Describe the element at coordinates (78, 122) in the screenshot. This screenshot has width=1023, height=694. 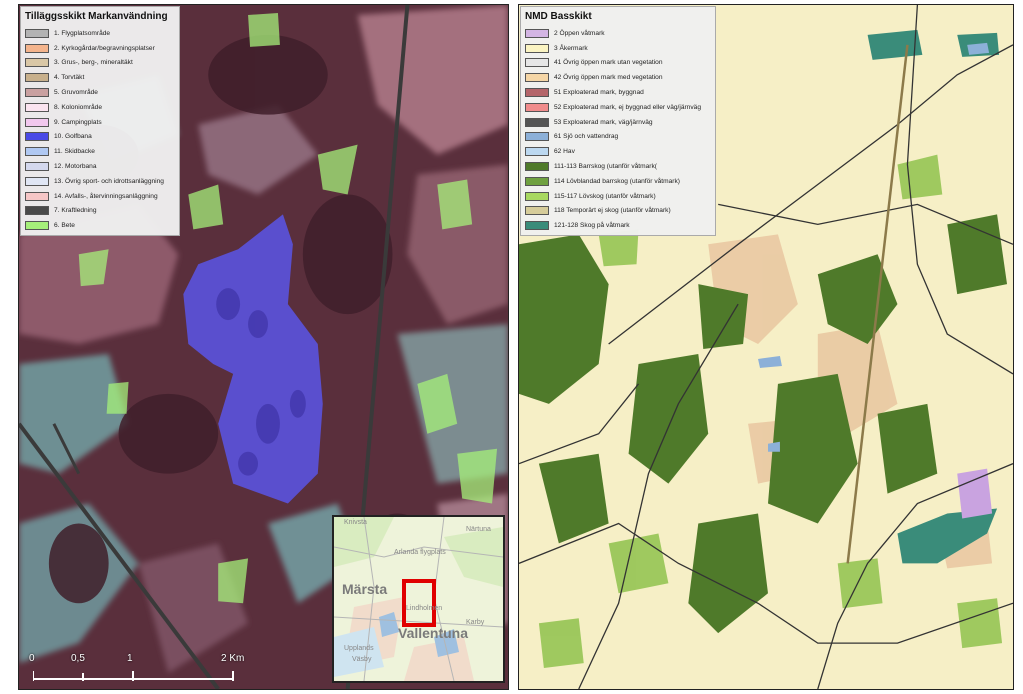
I see `legend-label: 9. Campingplats` at that location.